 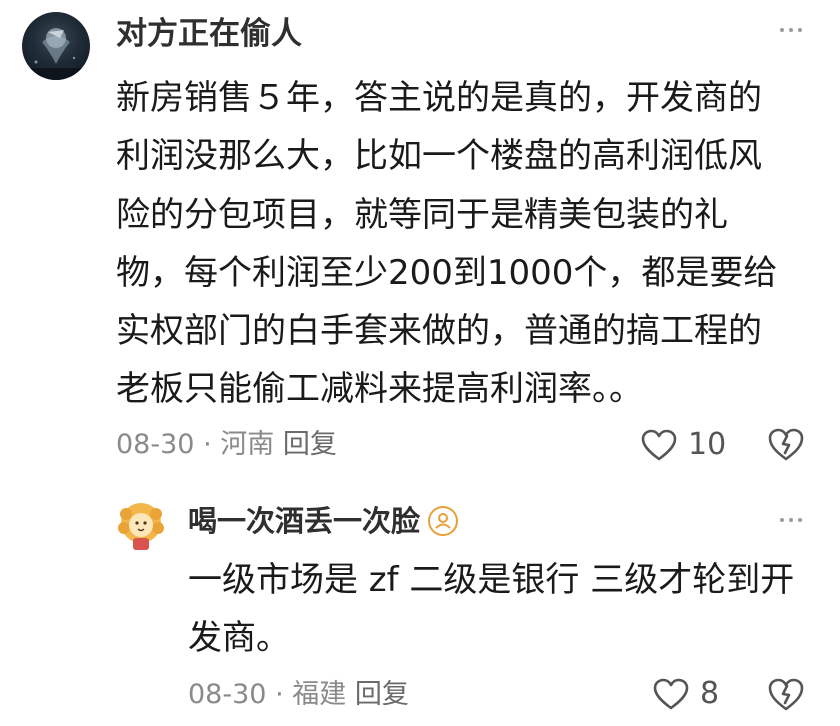 What do you see at coordinates (439, 156) in the screenshot?
I see `comment-line: 利润没那么大，比如一个楼盘的高利润低风` at bounding box center [439, 156].